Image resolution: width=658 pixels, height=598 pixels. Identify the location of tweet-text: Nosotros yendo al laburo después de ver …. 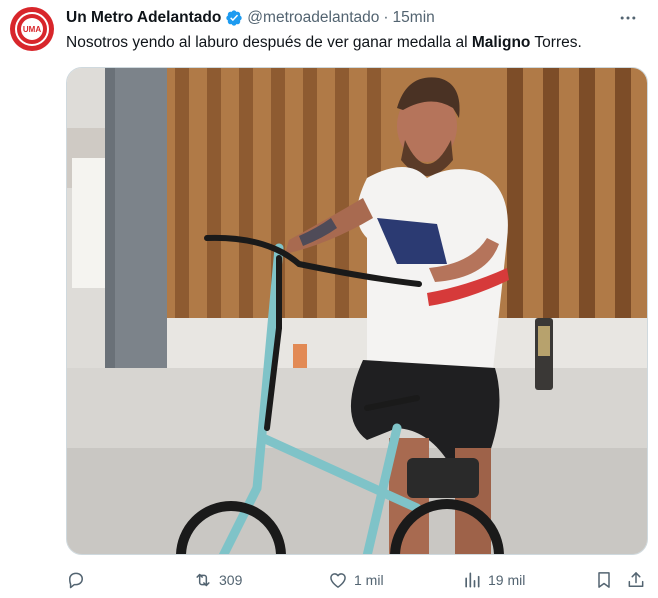
(356, 43).